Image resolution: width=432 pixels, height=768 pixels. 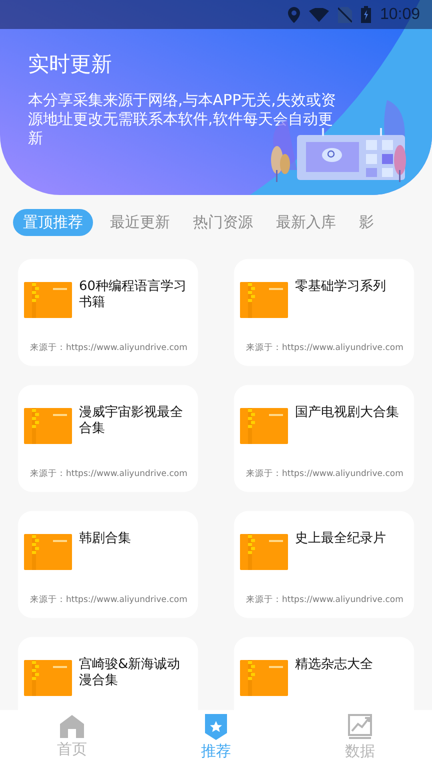 What do you see at coordinates (324, 438) in the screenshot?
I see `resource-card: 国产电视剧大合集 来源于：https://www.aliyundrive.com` at bounding box center [324, 438].